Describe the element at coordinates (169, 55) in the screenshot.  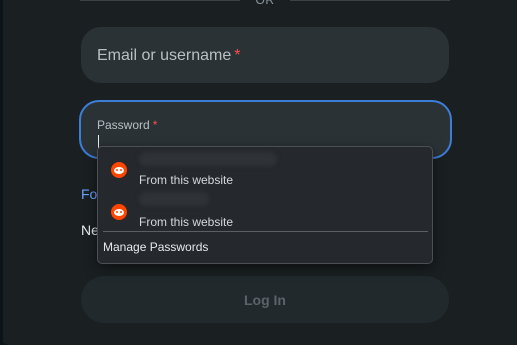
I see `email-field-label: Email or username *` at that location.